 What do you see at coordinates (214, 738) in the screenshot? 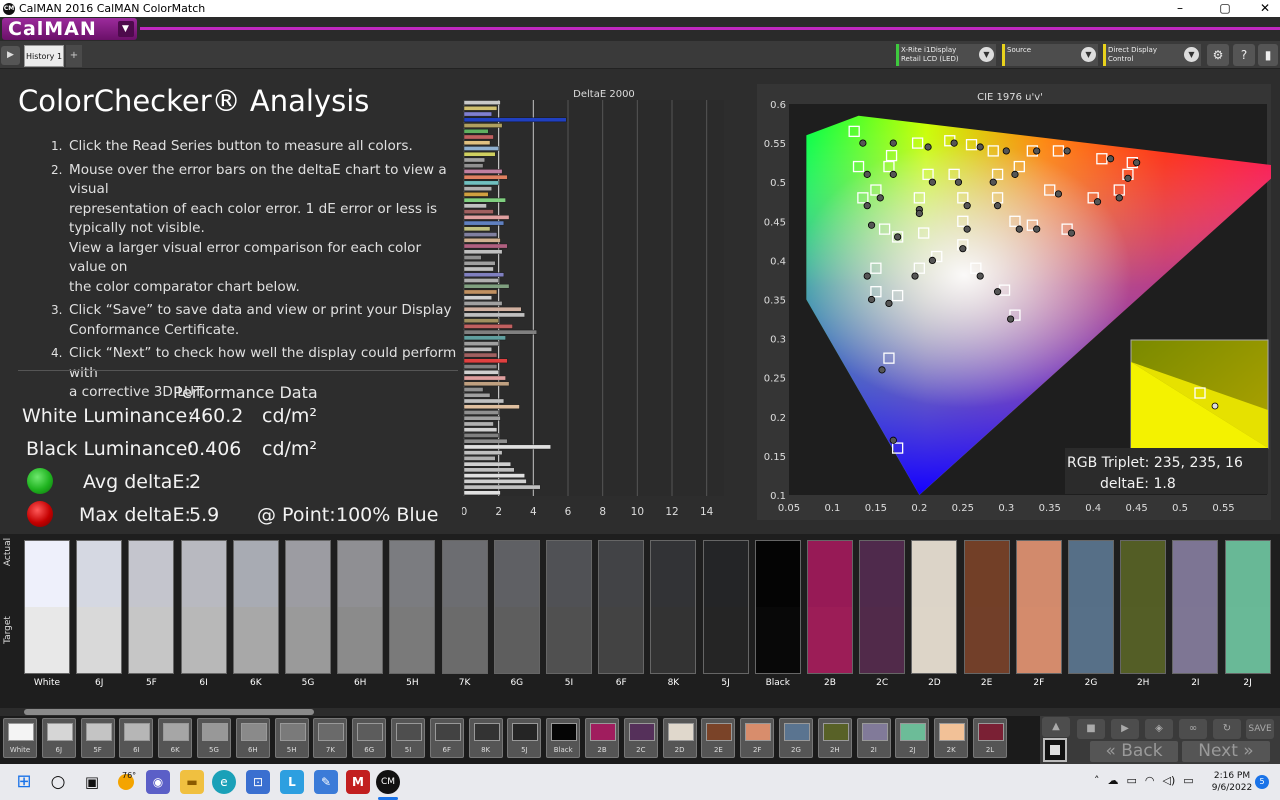
I see `thumbnail-item: 5G` at bounding box center [214, 738].